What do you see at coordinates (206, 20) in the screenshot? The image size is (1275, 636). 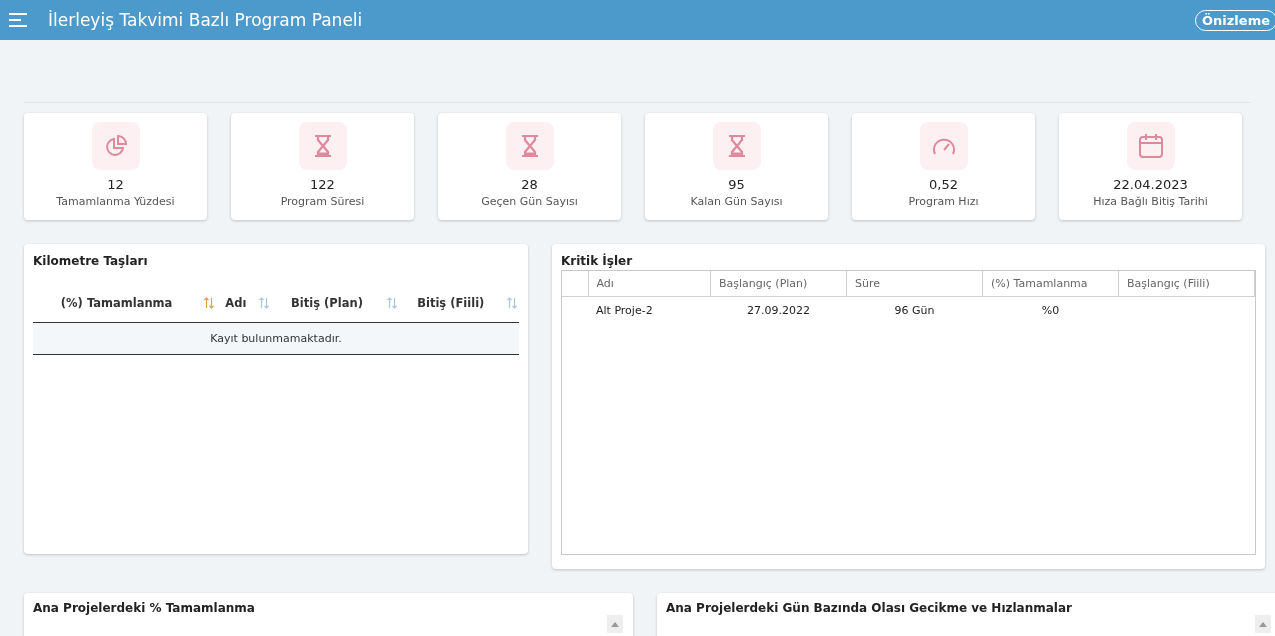 I see `page-title: İlerleyiş Takvimi Bazlı Program Paneli` at bounding box center [206, 20].